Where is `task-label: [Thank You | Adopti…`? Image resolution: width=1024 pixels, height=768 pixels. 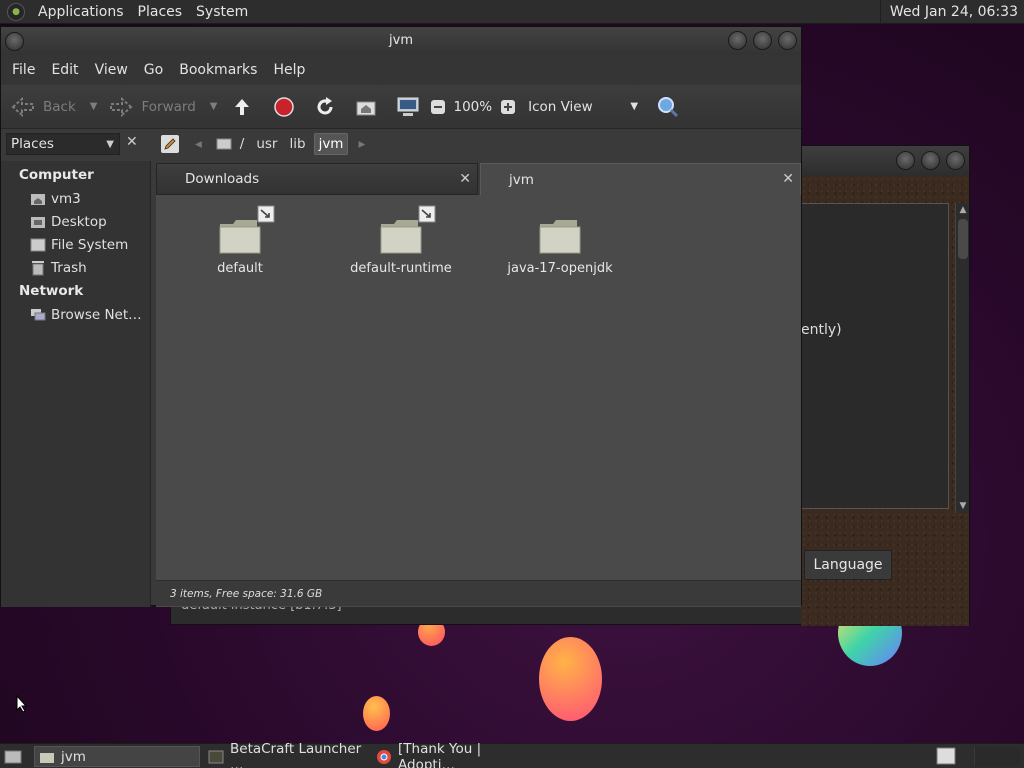
task-label: [Thank You | Adopti… is located at coordinates (440, 754).